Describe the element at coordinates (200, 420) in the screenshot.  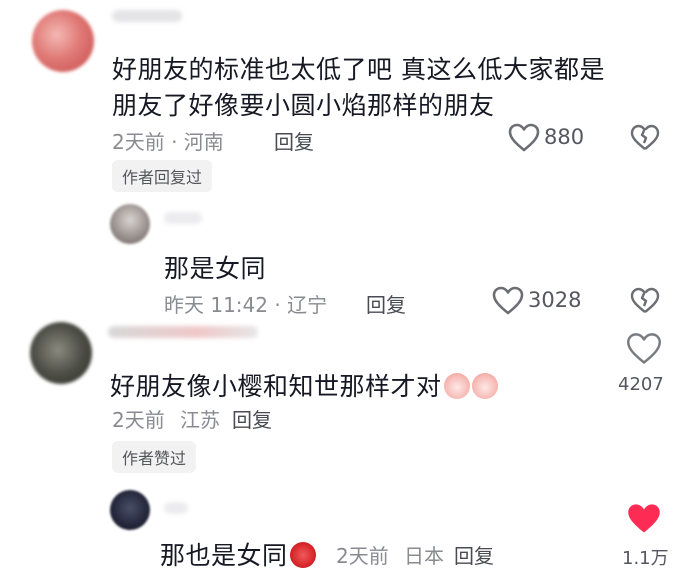
I see `comment-location: 江苏` at that location.